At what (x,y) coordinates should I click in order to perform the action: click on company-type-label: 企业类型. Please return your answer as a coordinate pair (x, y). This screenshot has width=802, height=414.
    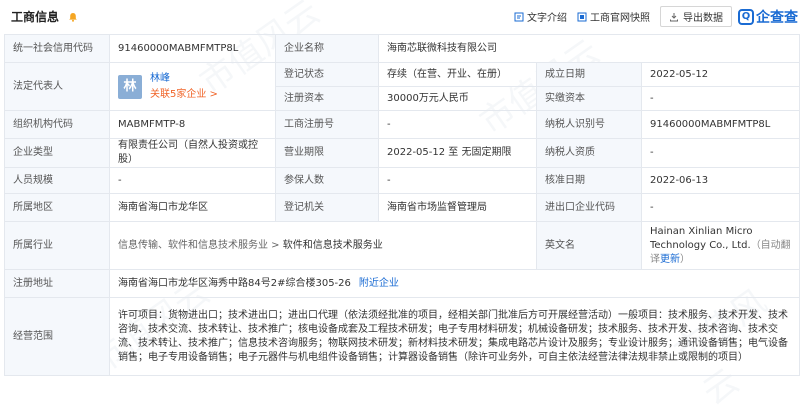
    Looking at the image, I should click on (57, 153).